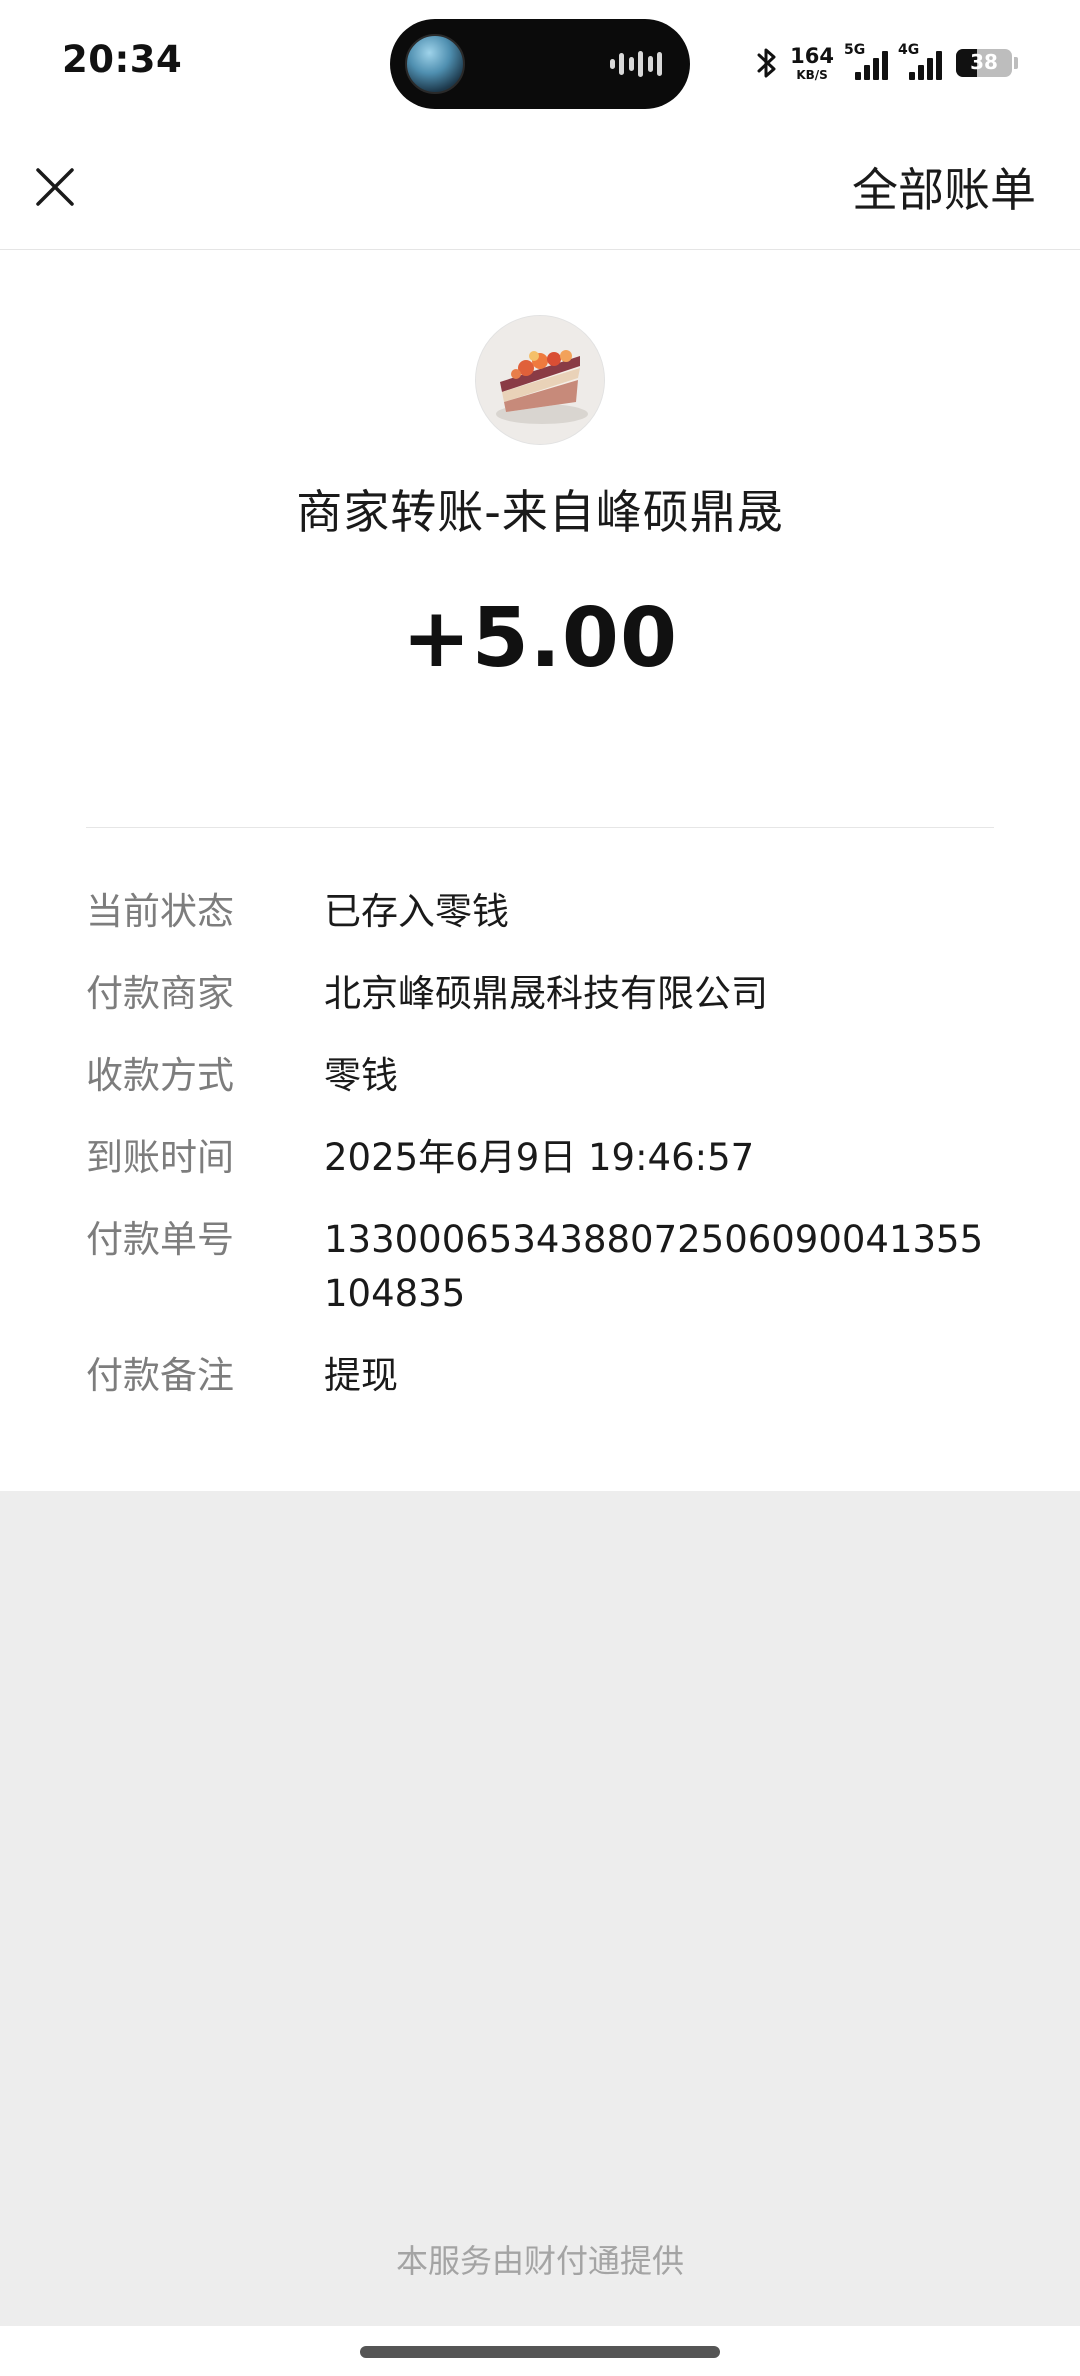 This screenshot has width=1080, height=2376. I want to click on status-bar: 20:34 164 KB/S 5G 4G 38, so click(540, 62).